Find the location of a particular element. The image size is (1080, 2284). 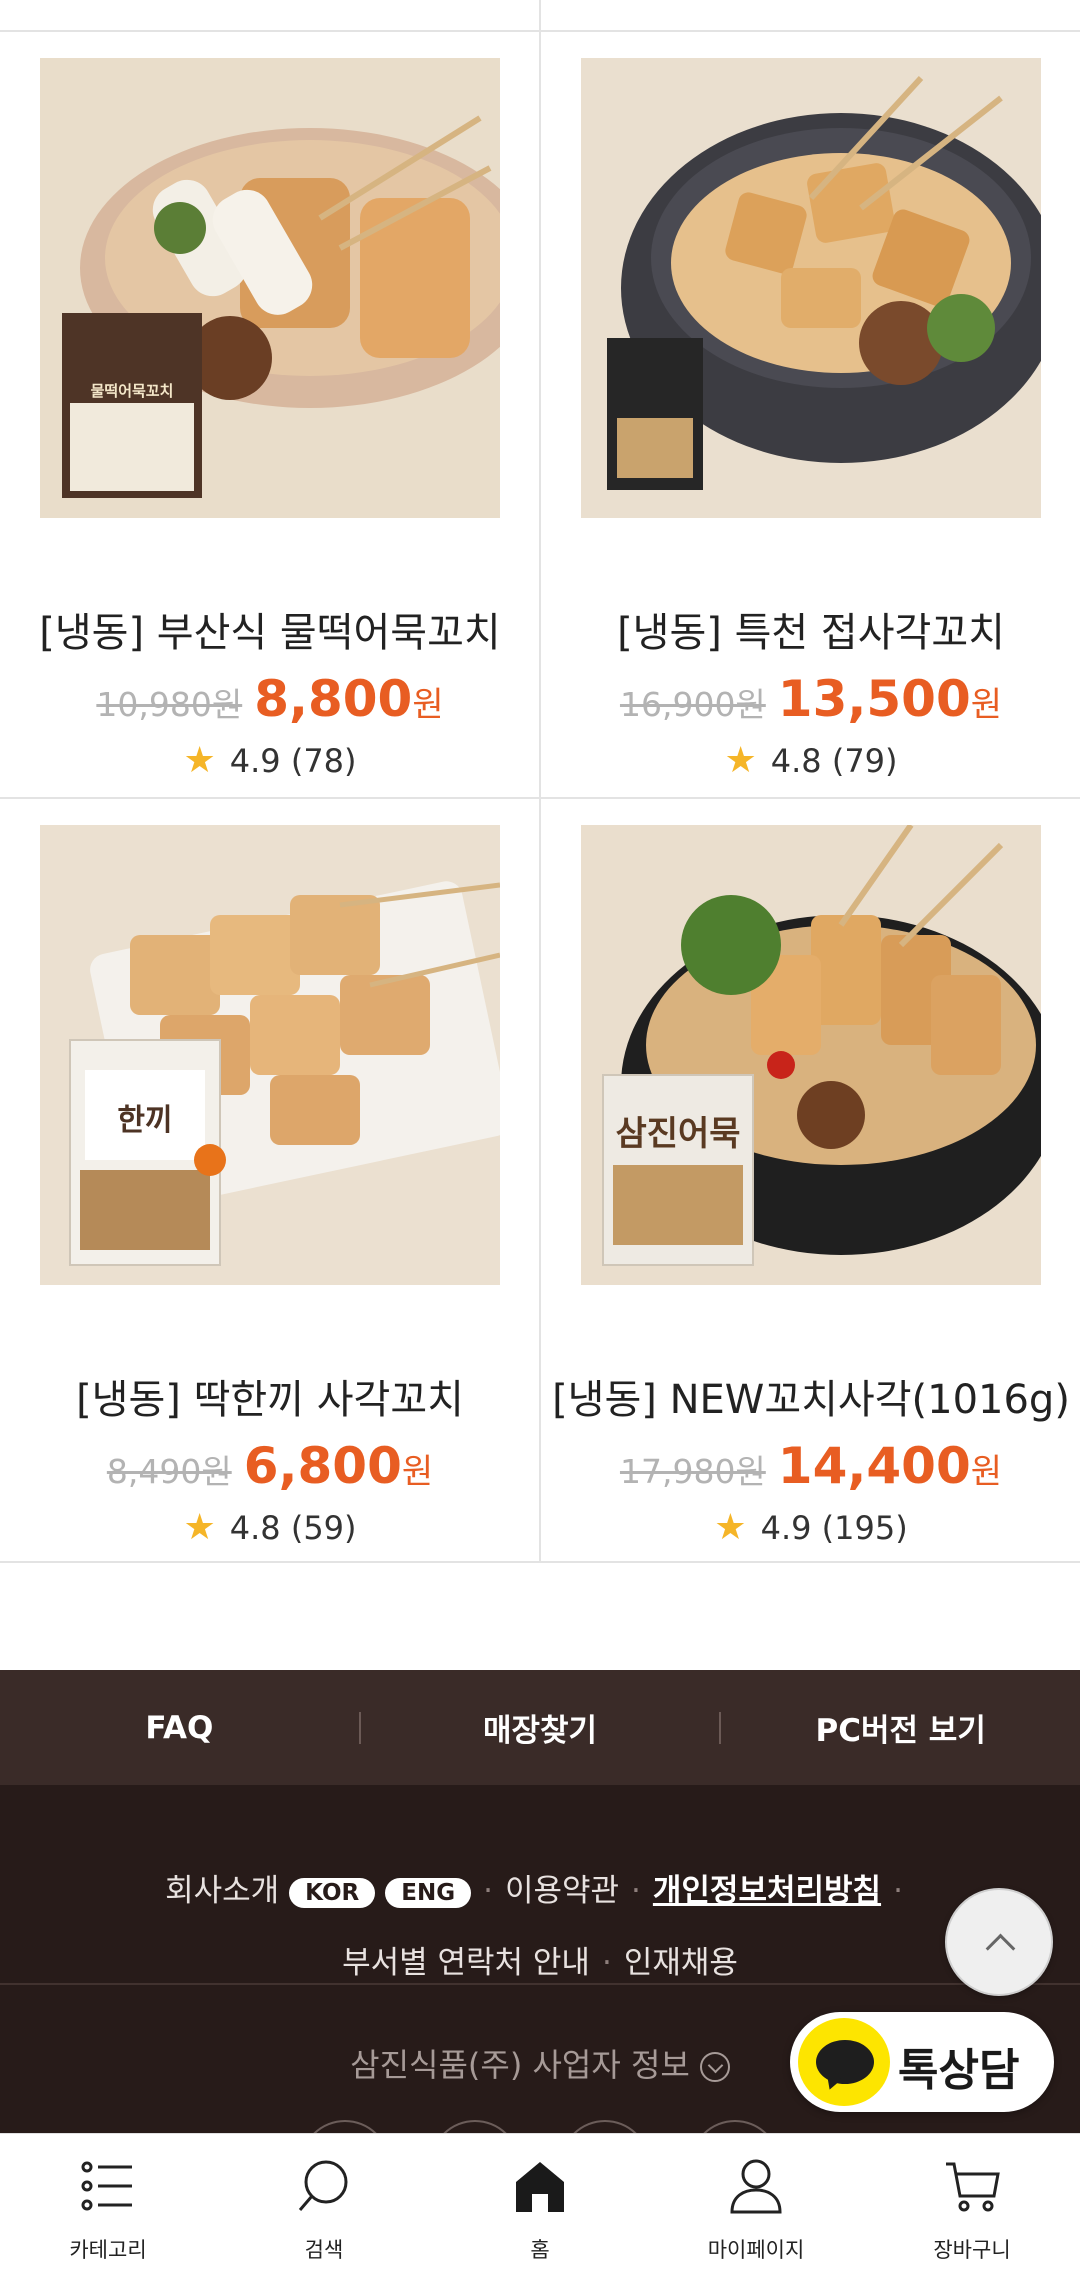

tab-search: 검색 is located at coordinates (324, 2209).